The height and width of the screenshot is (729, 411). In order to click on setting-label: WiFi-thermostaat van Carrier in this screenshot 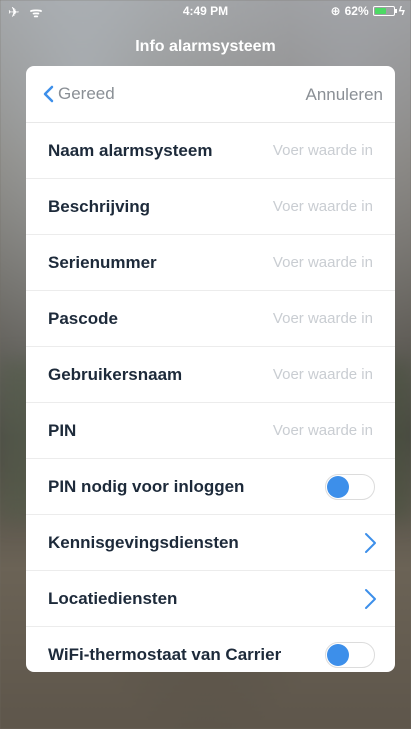, I will do `click(165, 654)`.